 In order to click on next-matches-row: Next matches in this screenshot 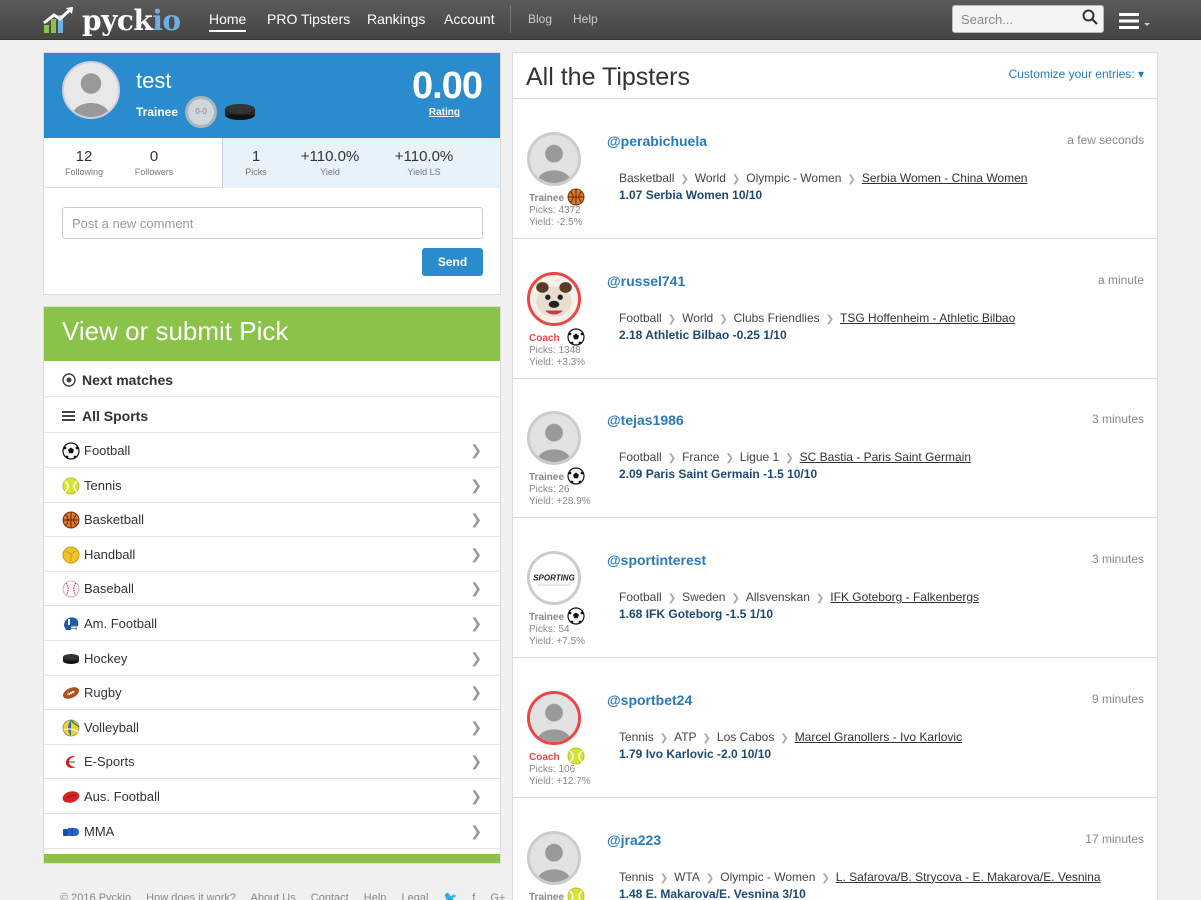, I will do `click(272, 379)`.